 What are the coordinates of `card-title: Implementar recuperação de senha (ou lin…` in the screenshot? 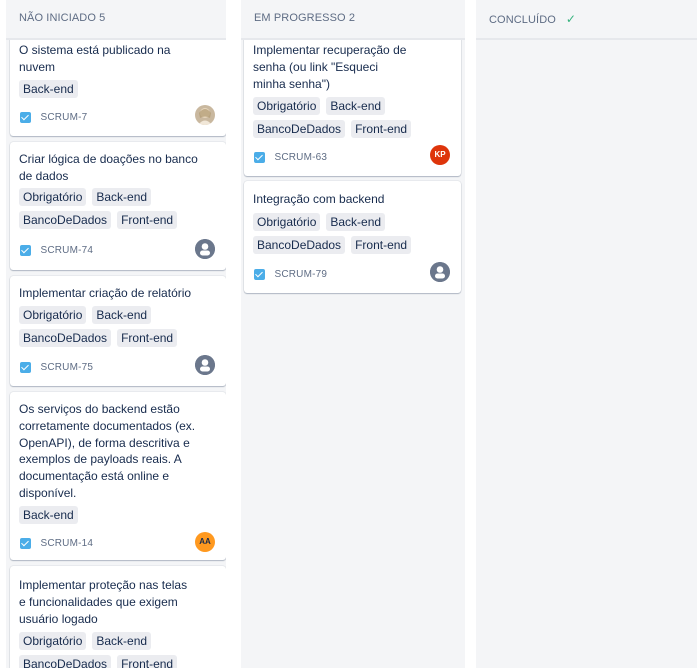 It's located at (330, 67).